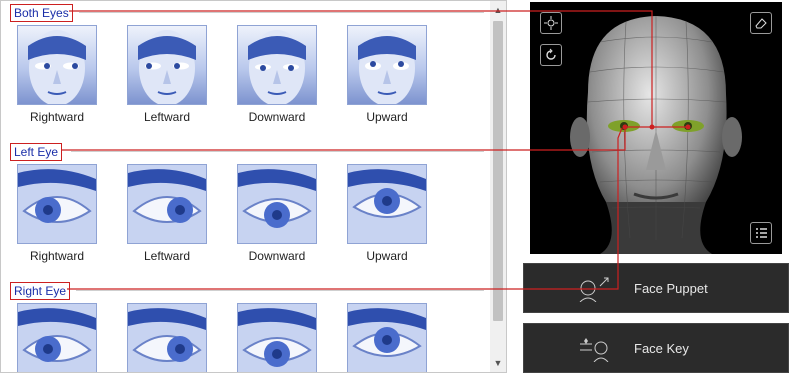 The height and width of the screenshot is (373, 800). I want to click on section-right-eye-label: Right Eye, so click(40, 291).